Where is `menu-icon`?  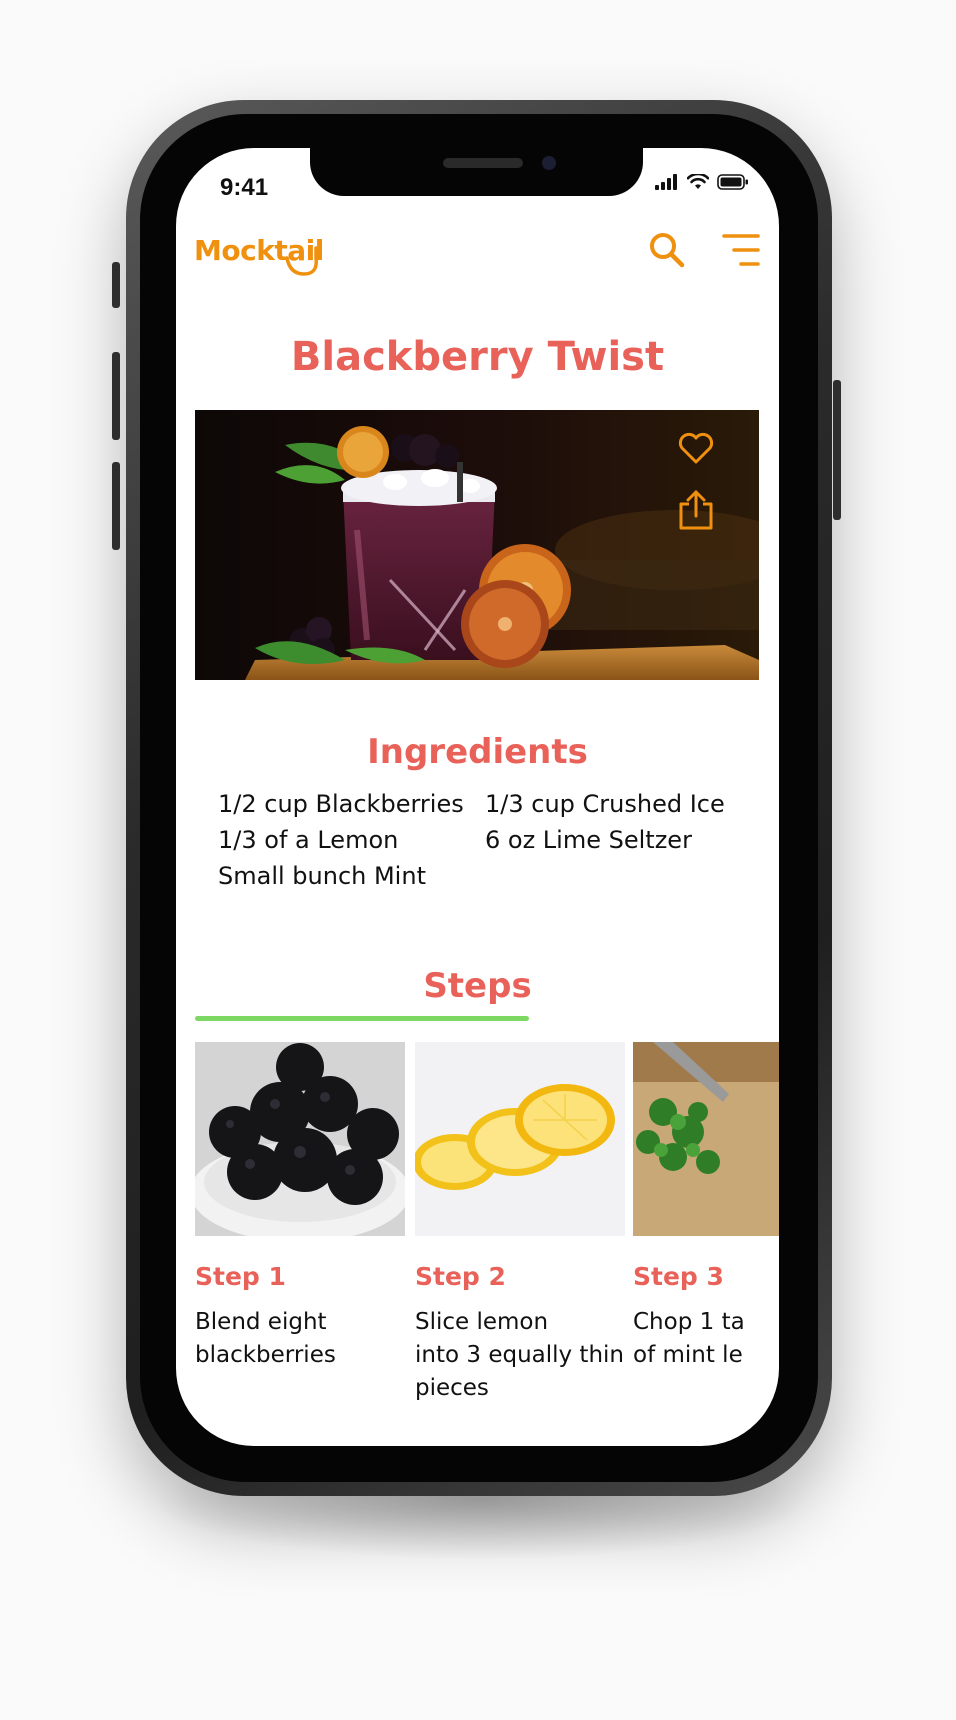
menu-icon is located at coordinates (741, 250).